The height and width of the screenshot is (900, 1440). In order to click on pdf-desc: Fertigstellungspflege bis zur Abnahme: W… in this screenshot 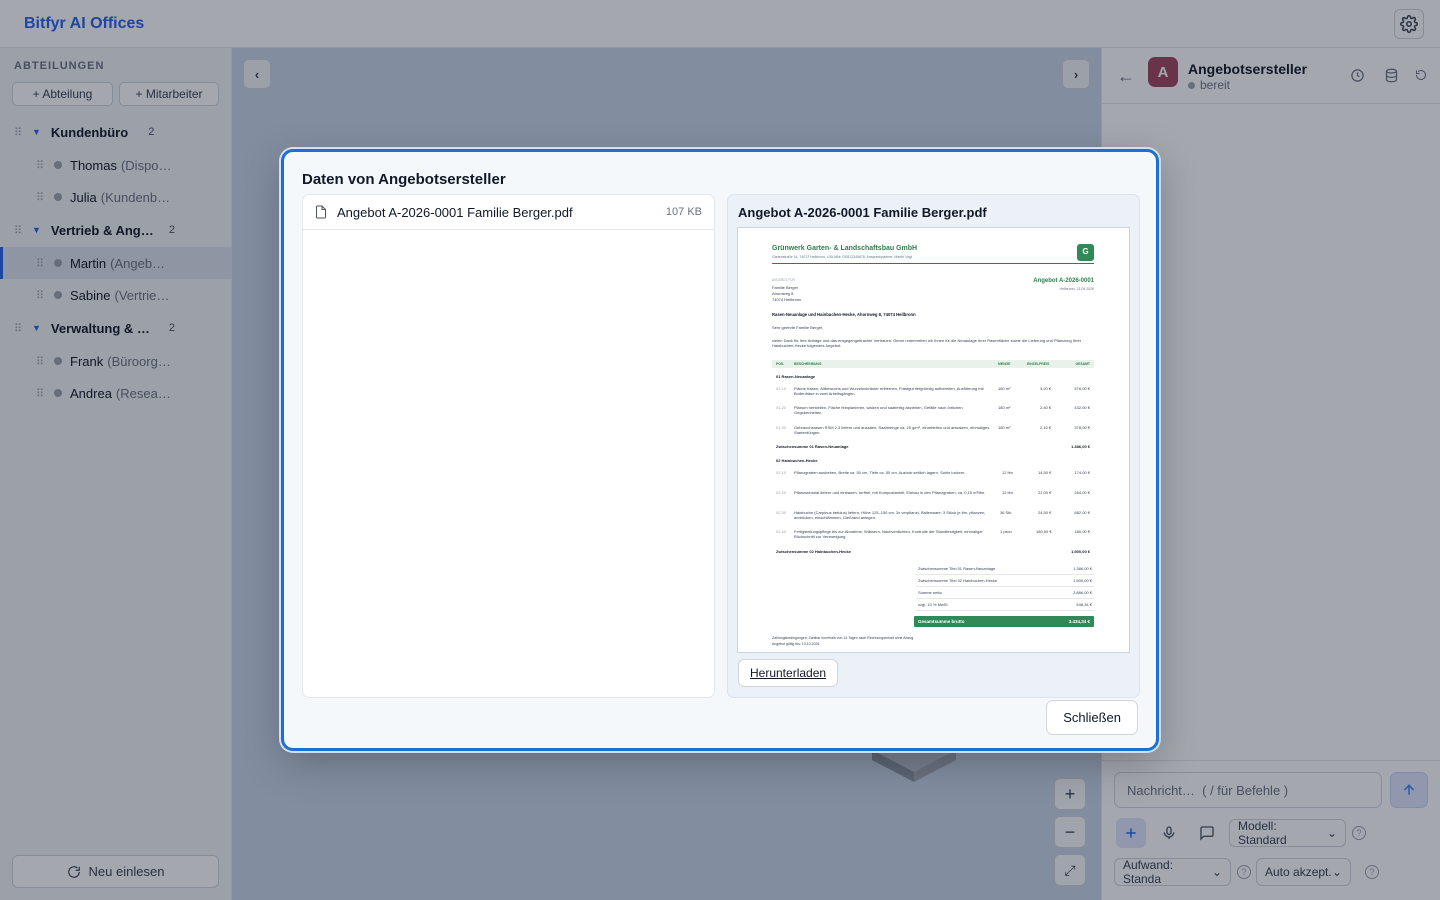, I will do `click(888, 534)`.